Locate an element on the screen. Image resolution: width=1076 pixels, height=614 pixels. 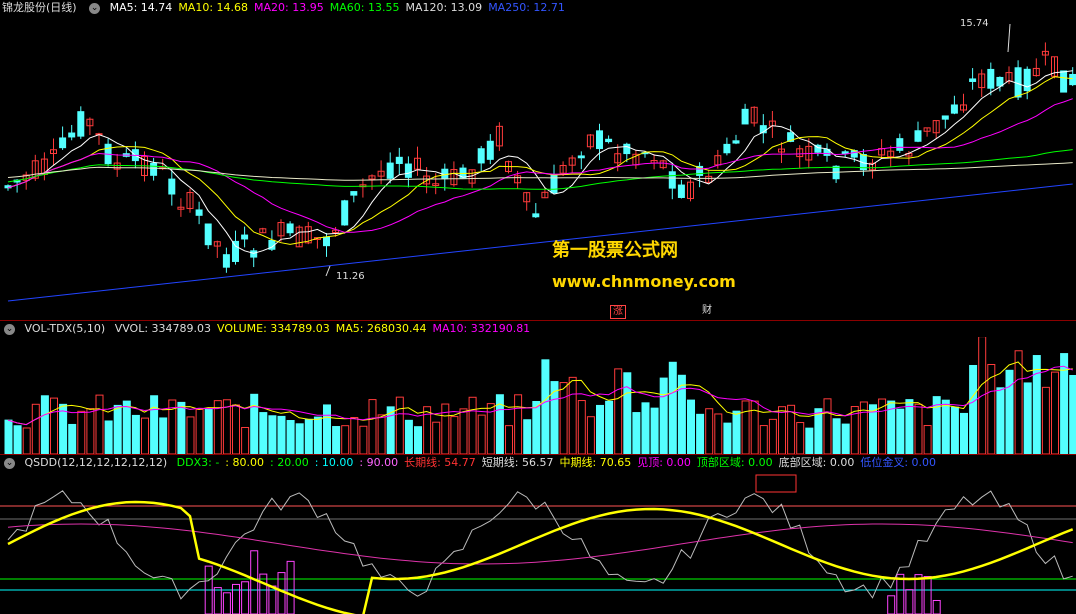
qsdd-legend-item-11: 低位金叉: 0.00 is located at coordinates (898, 462).